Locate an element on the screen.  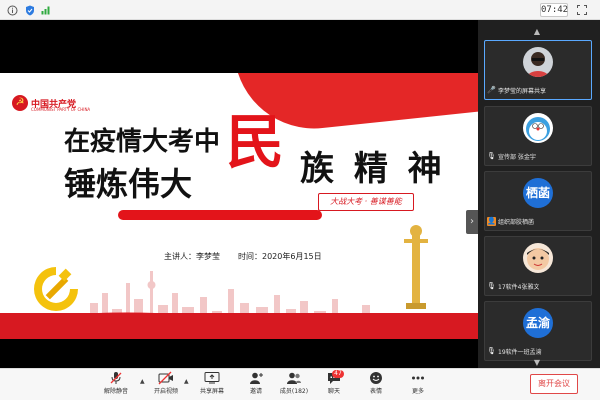
reactions-button: 表情 is located at coordinates (376, 385).